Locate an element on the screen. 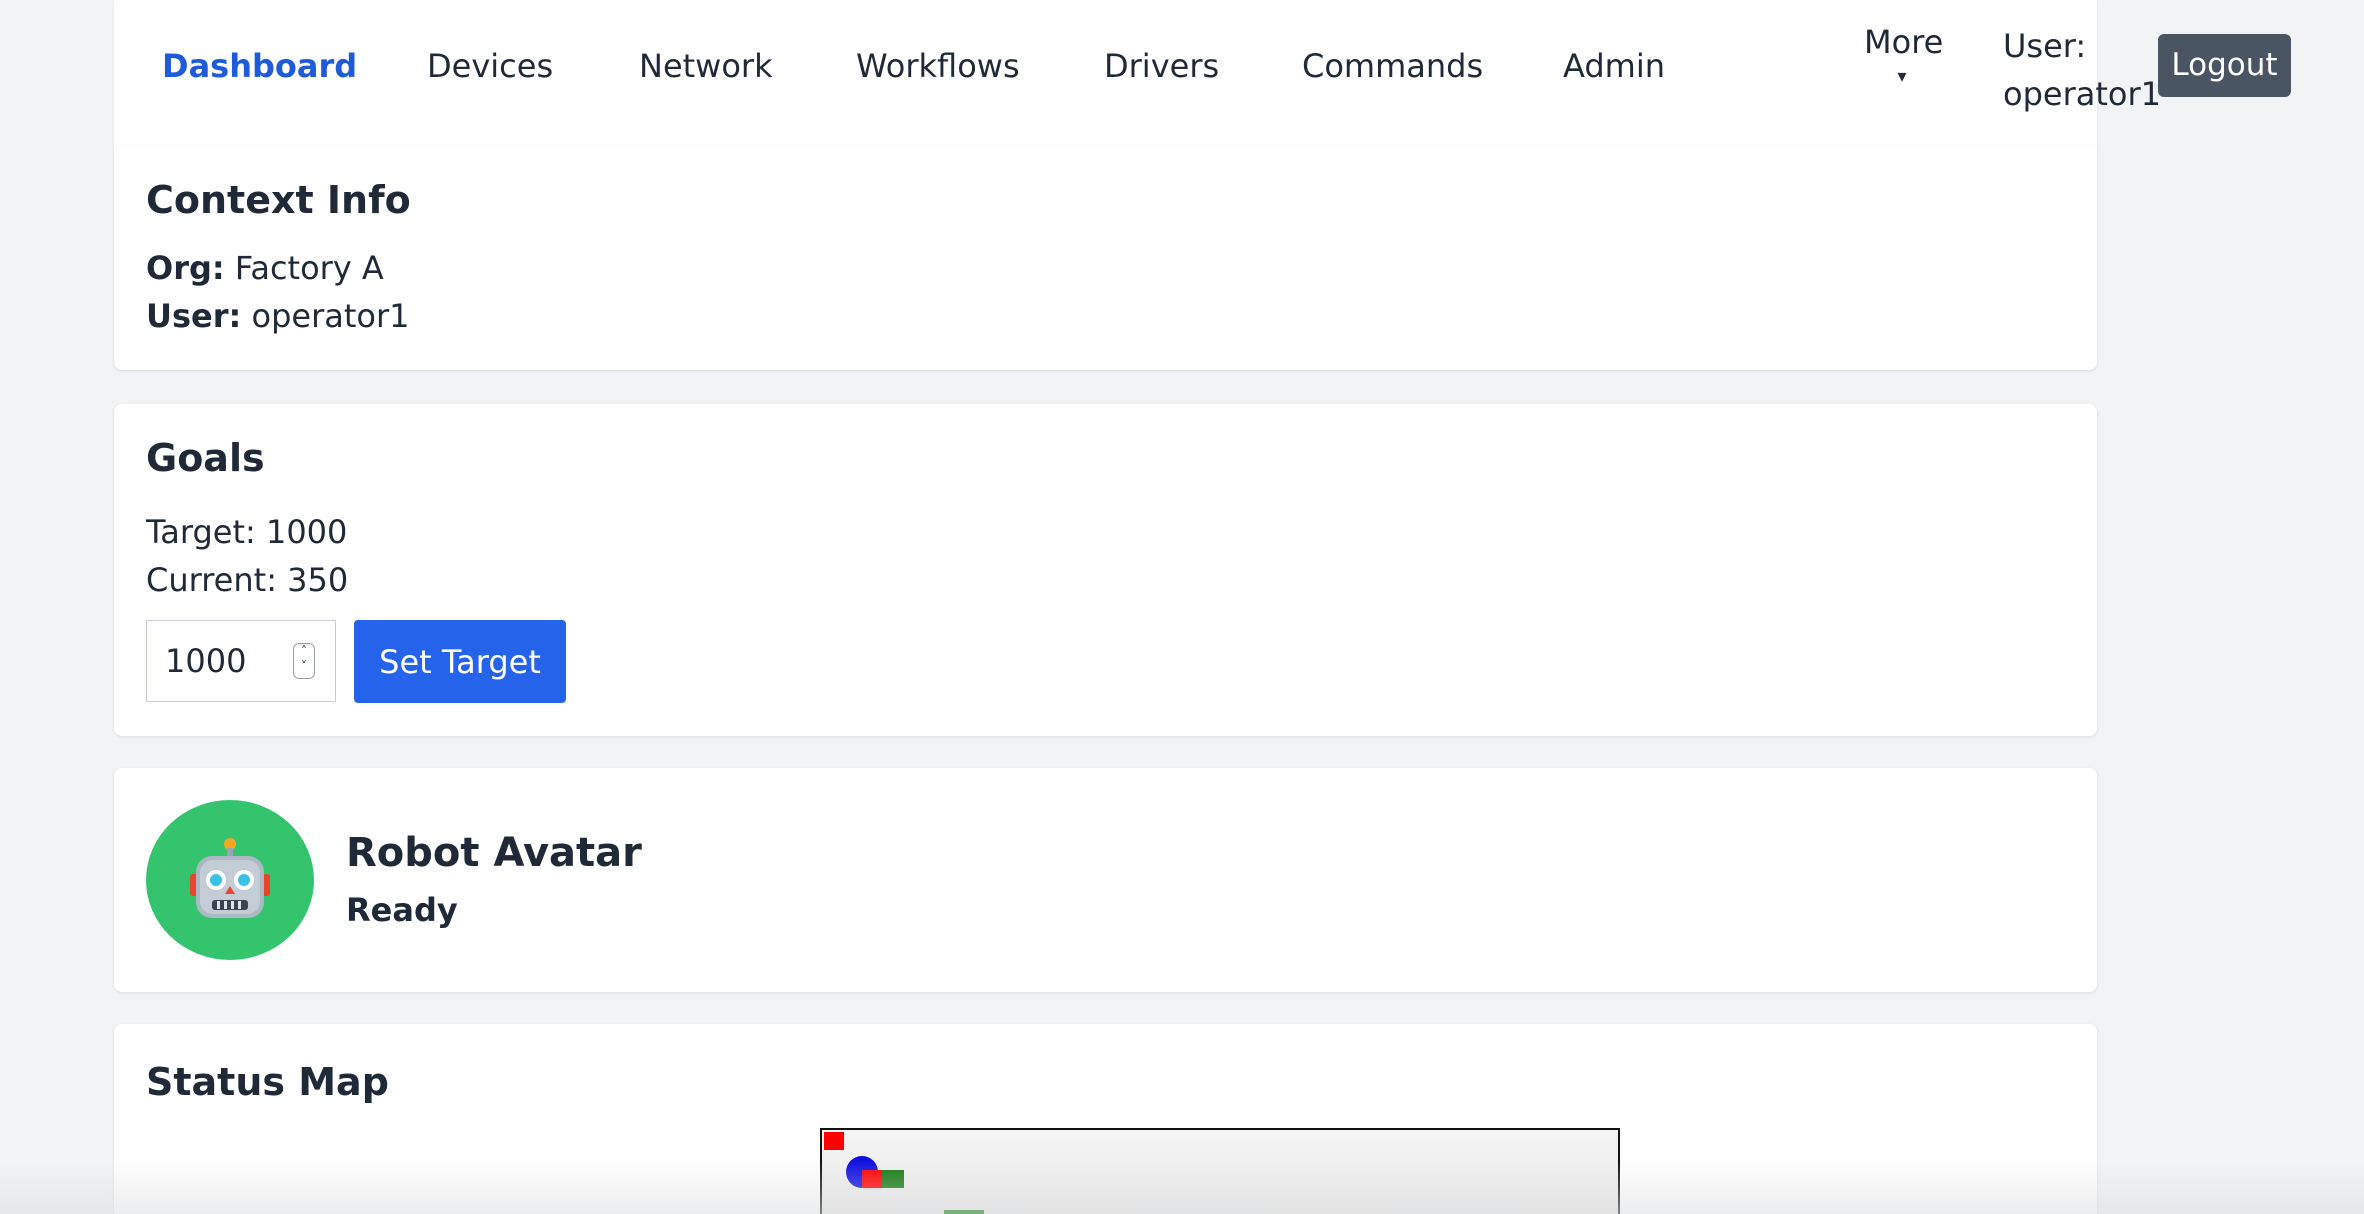 Image resolution: width=2364 pixels, height=1214 pixels. status-map-card: Status Map is located at coordinates (1105, 1119).